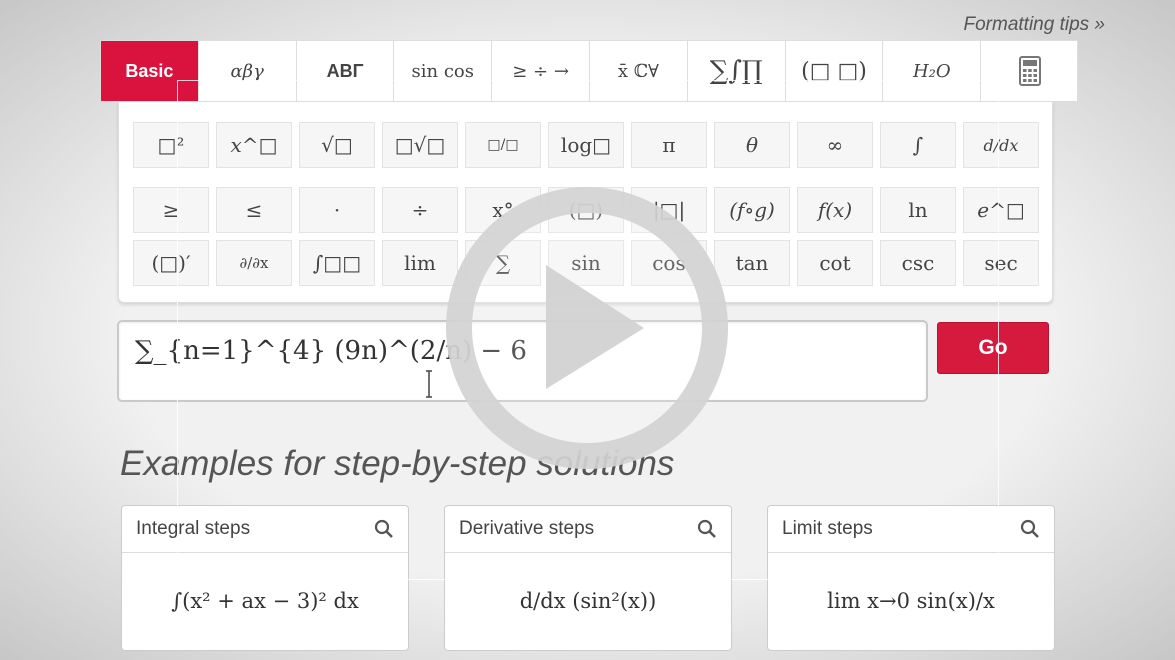 This screenshot has width=1175, height=660. What do you see at coordinates (429, 384) in the screenshot?
I see `text-cursor-icon` at bounding box center [429, 384].